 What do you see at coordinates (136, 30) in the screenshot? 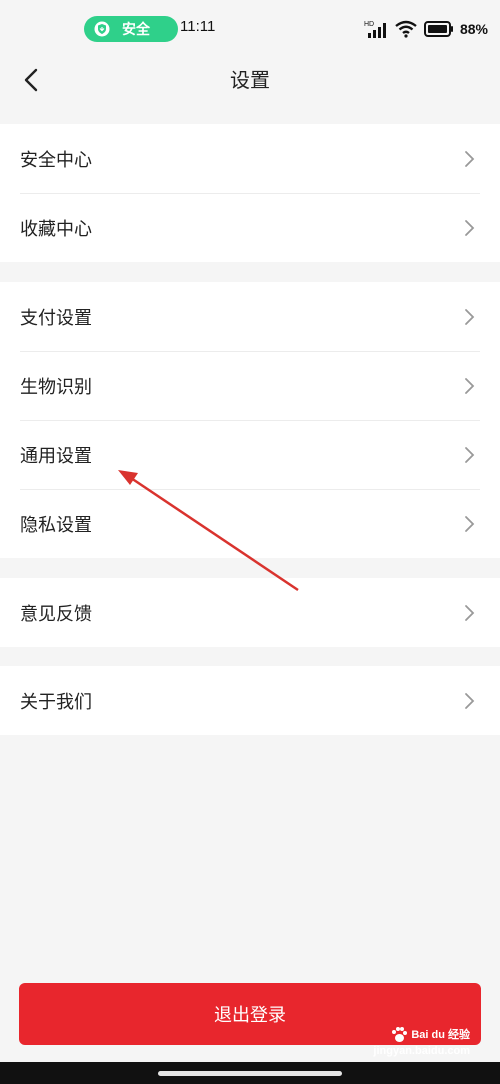
I see `security-badge-label: 安全` at bounding box center [136, 30].